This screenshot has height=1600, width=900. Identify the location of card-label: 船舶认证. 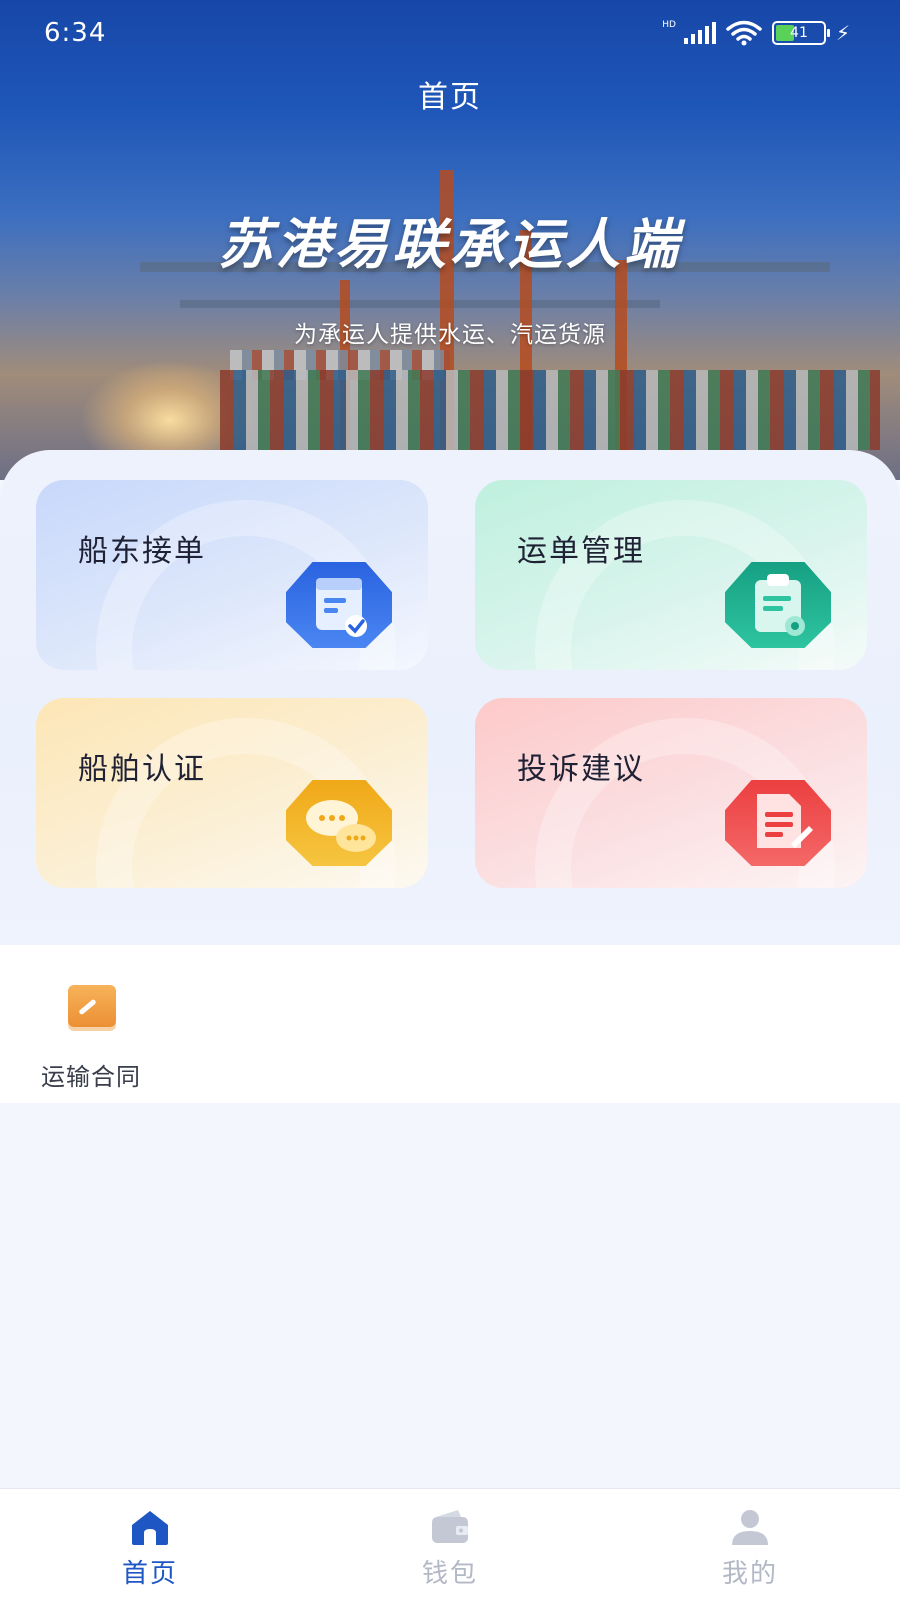
(142, 769).